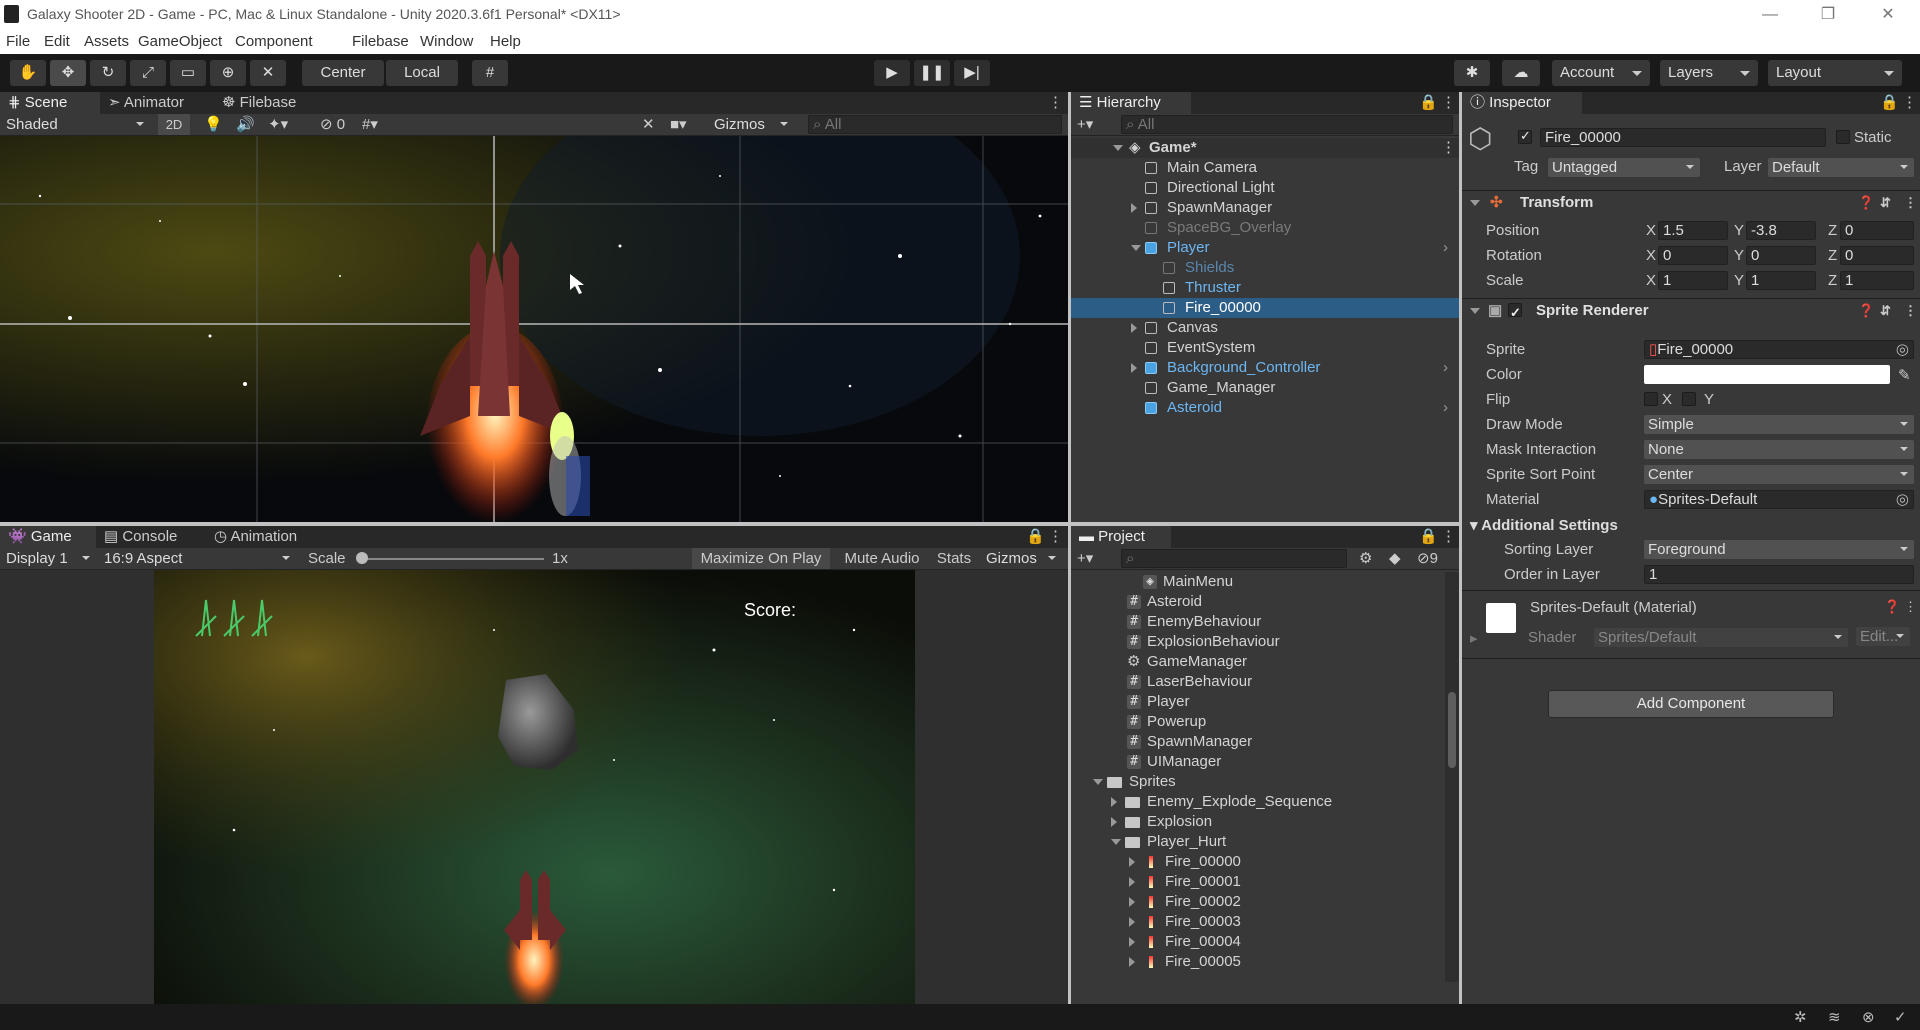 This screenshot has width=1920, height=1030. I want to click on color-swatch, so click(1767, 374).